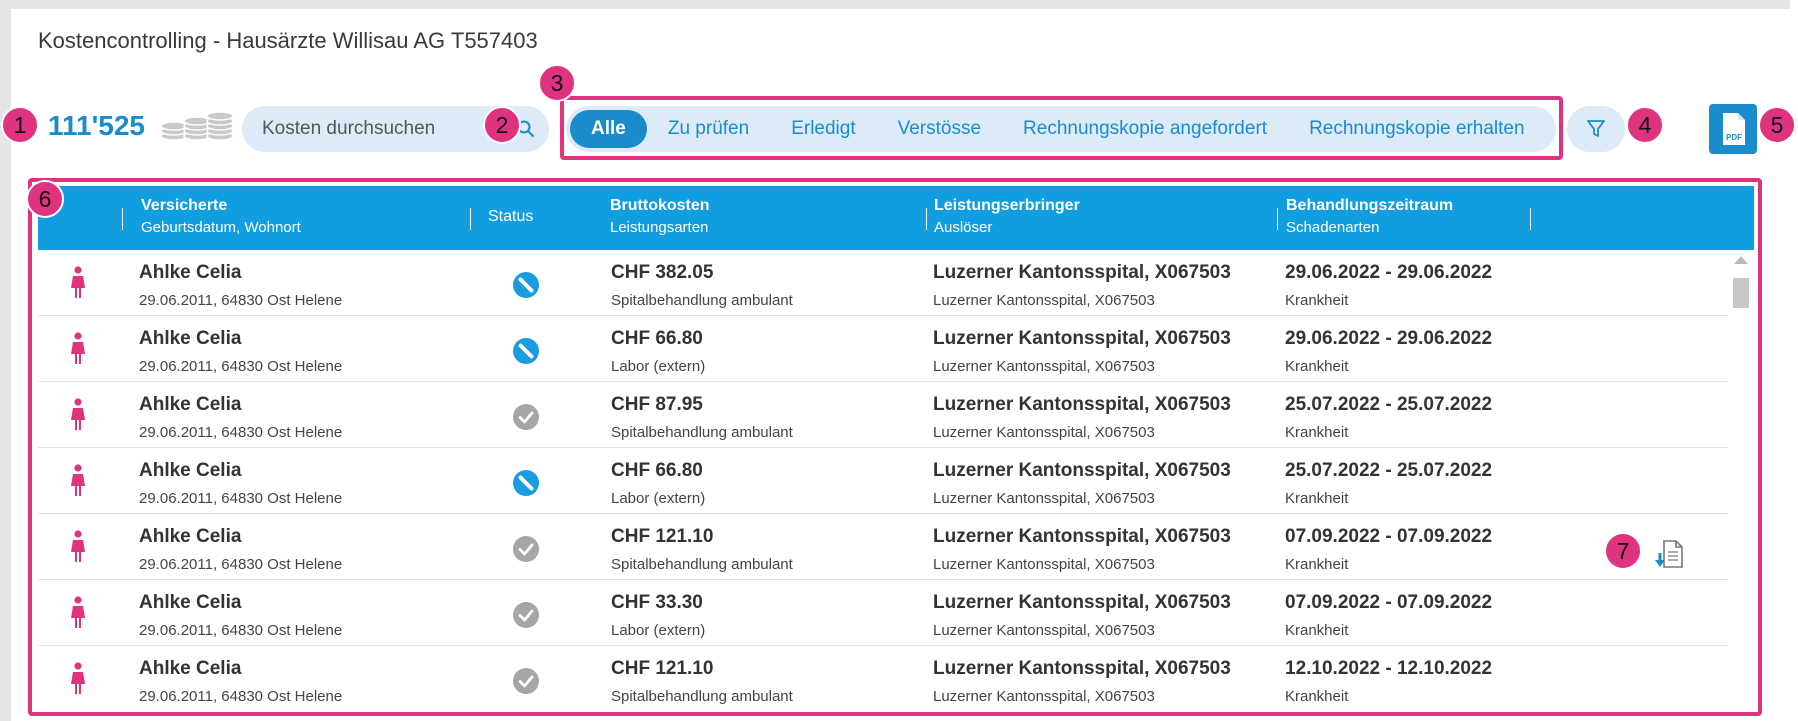 Image resolution: width=1798 pixels, height=721 pixels. What do you see at coordinates (608, 129) in the screenshot?
I see `tab-alle: Alle` at bounding box center [608, 129].